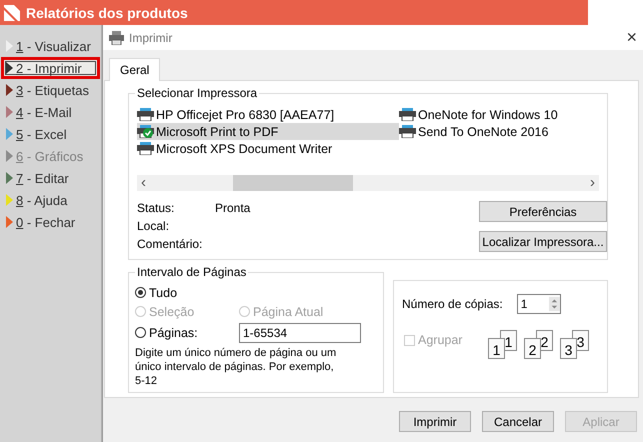 The height and width of the screenshot is (442, 643). Describe the element at coordinates (50, 90) in the screenshot. I see `menu-item: 3 - Etiquetas` at that location.